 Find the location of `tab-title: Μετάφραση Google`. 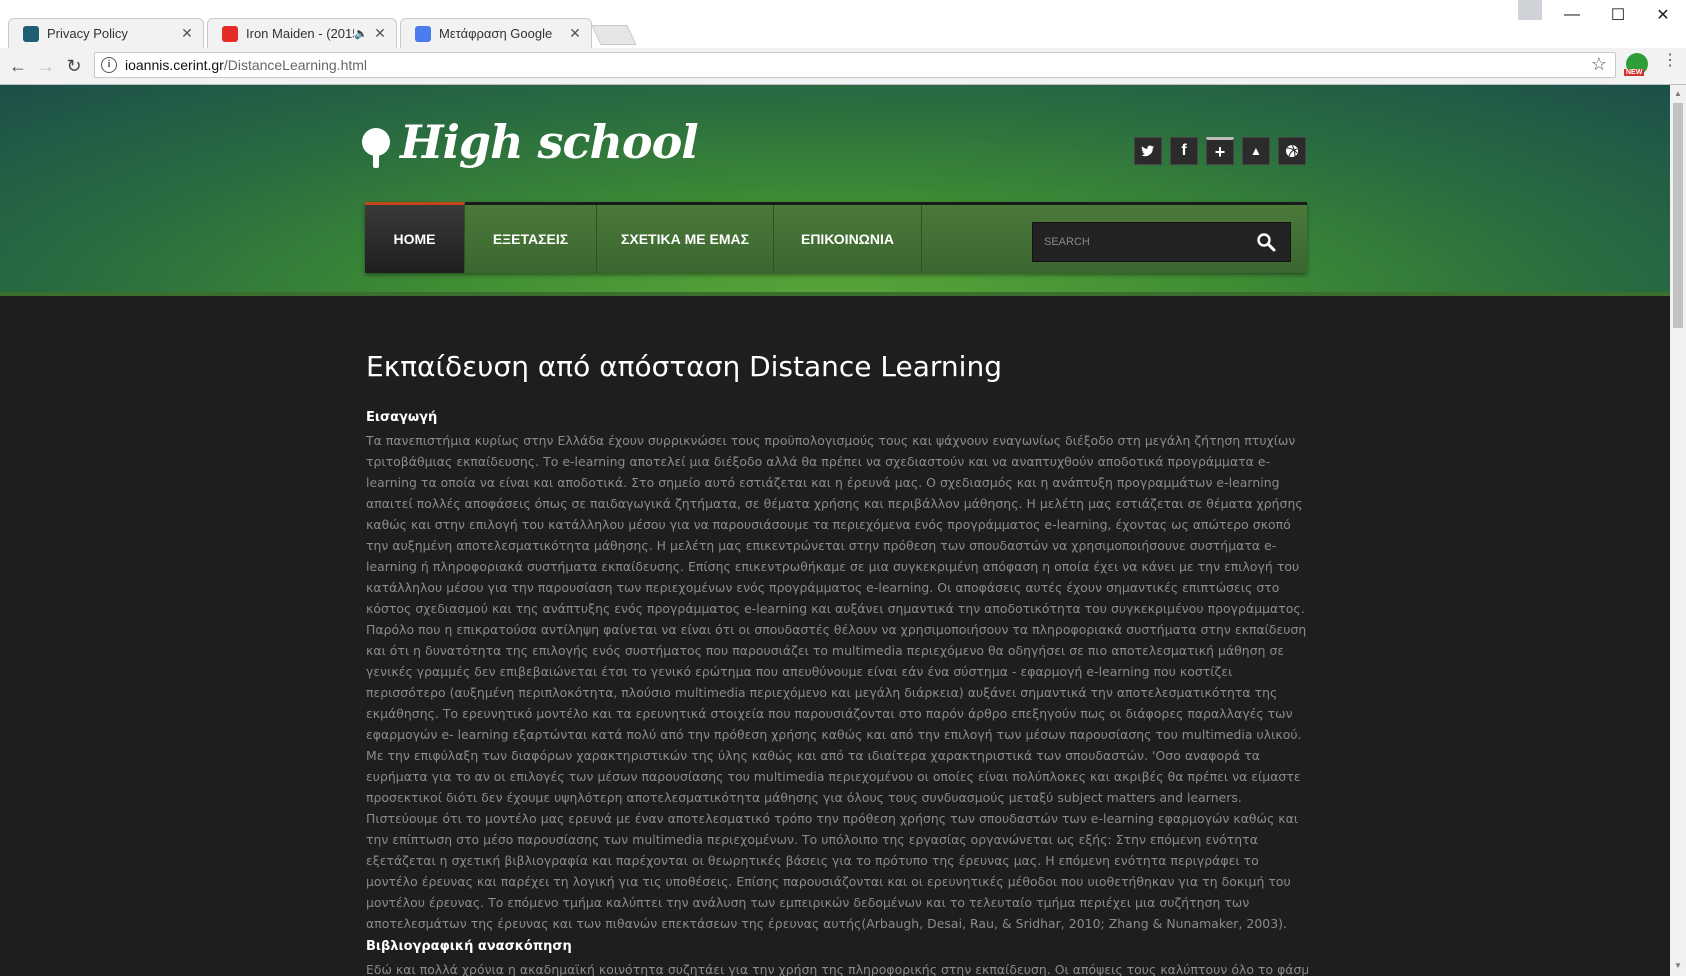

tab-title: Μετάφραση Google is located at coordinates (496, 33).